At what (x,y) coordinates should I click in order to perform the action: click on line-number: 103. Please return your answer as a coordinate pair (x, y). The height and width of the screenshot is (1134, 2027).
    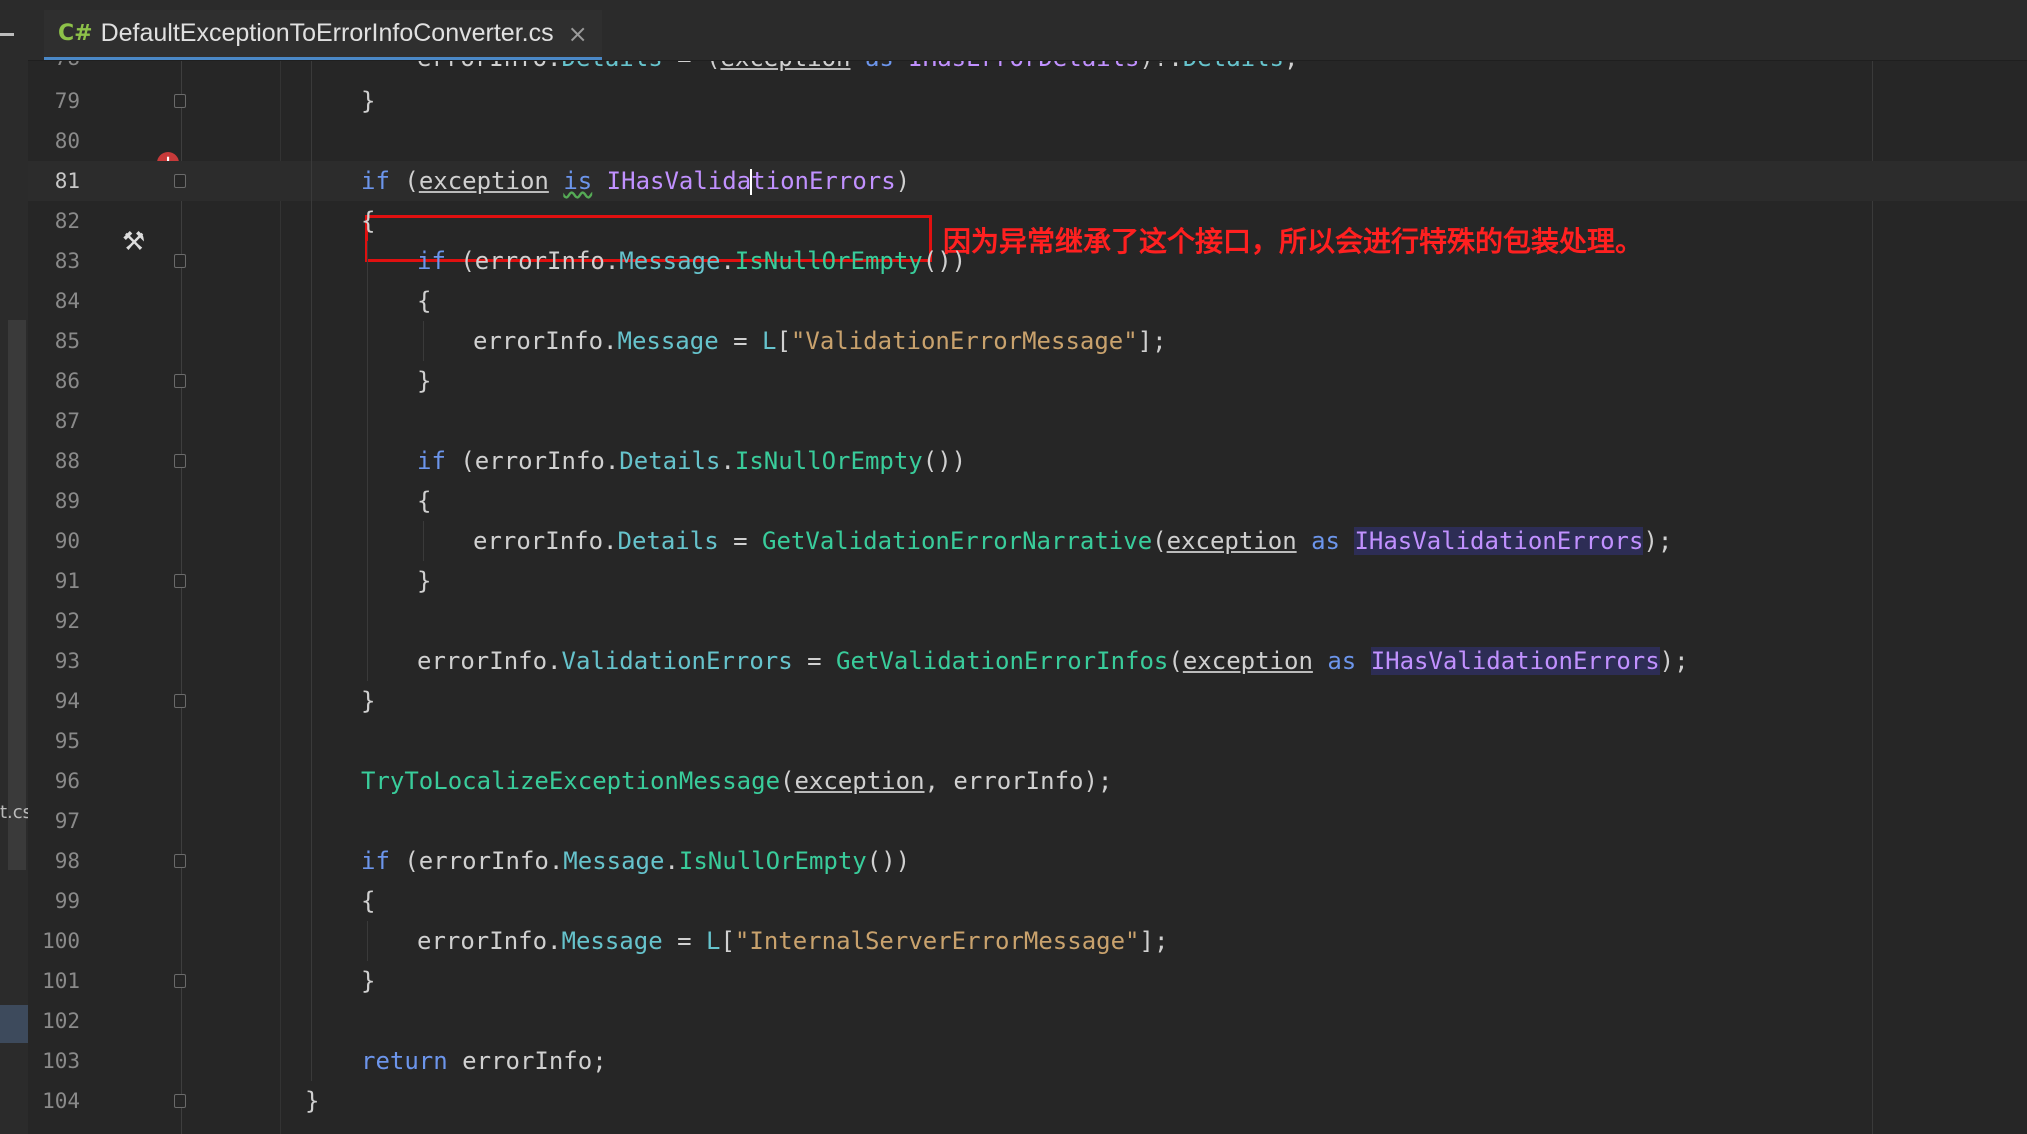
    Looking at the image, I should click on (54, 1061).